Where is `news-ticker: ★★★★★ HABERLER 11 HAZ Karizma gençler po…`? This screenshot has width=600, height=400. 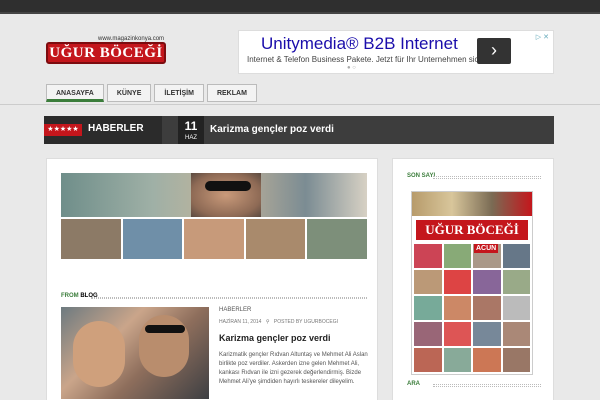 news-ticker: ★★★★★ HABERLER 11 HAZ Karizma gençler po… is located at coordinates (299, 130).